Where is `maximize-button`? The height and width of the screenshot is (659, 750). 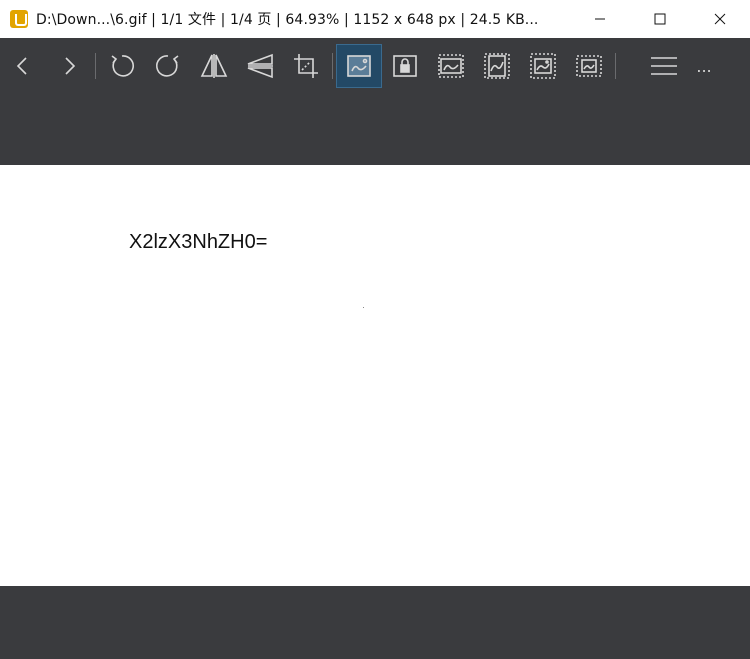 maximize-button is located at coordinates (660, 19).